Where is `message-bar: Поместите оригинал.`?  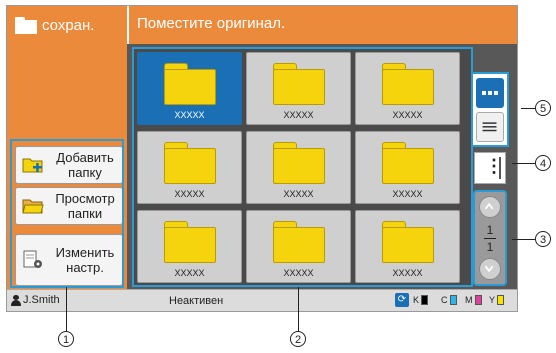 message-bar: Поместите оригинал. is located at coordinates (322, 25).